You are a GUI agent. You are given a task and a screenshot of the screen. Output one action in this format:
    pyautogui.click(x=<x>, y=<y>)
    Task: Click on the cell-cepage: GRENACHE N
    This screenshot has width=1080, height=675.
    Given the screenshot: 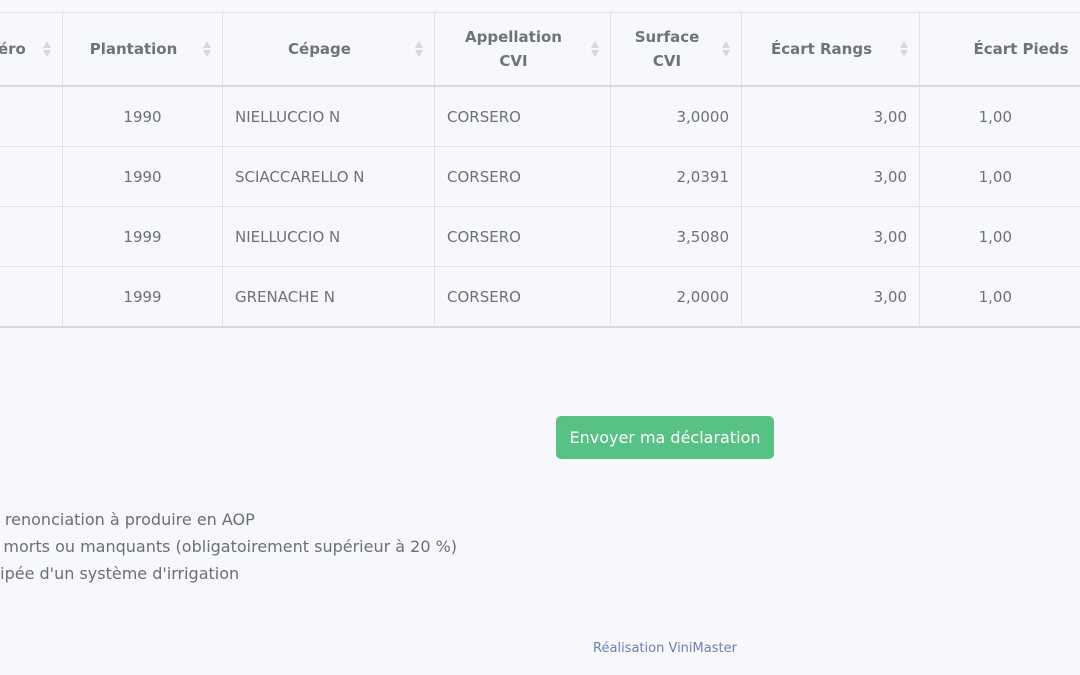 What is the action you would take?
    pyautogui.click(x=328, y=297)
    